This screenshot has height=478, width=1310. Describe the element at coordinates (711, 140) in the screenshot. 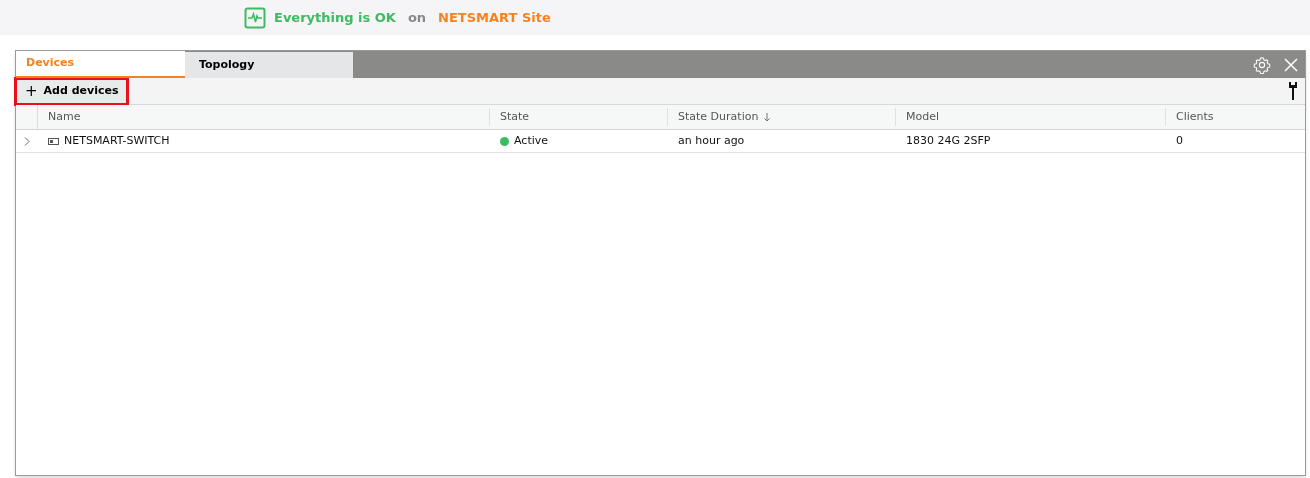

I see `table-cell-text: an hour ago` at that location.